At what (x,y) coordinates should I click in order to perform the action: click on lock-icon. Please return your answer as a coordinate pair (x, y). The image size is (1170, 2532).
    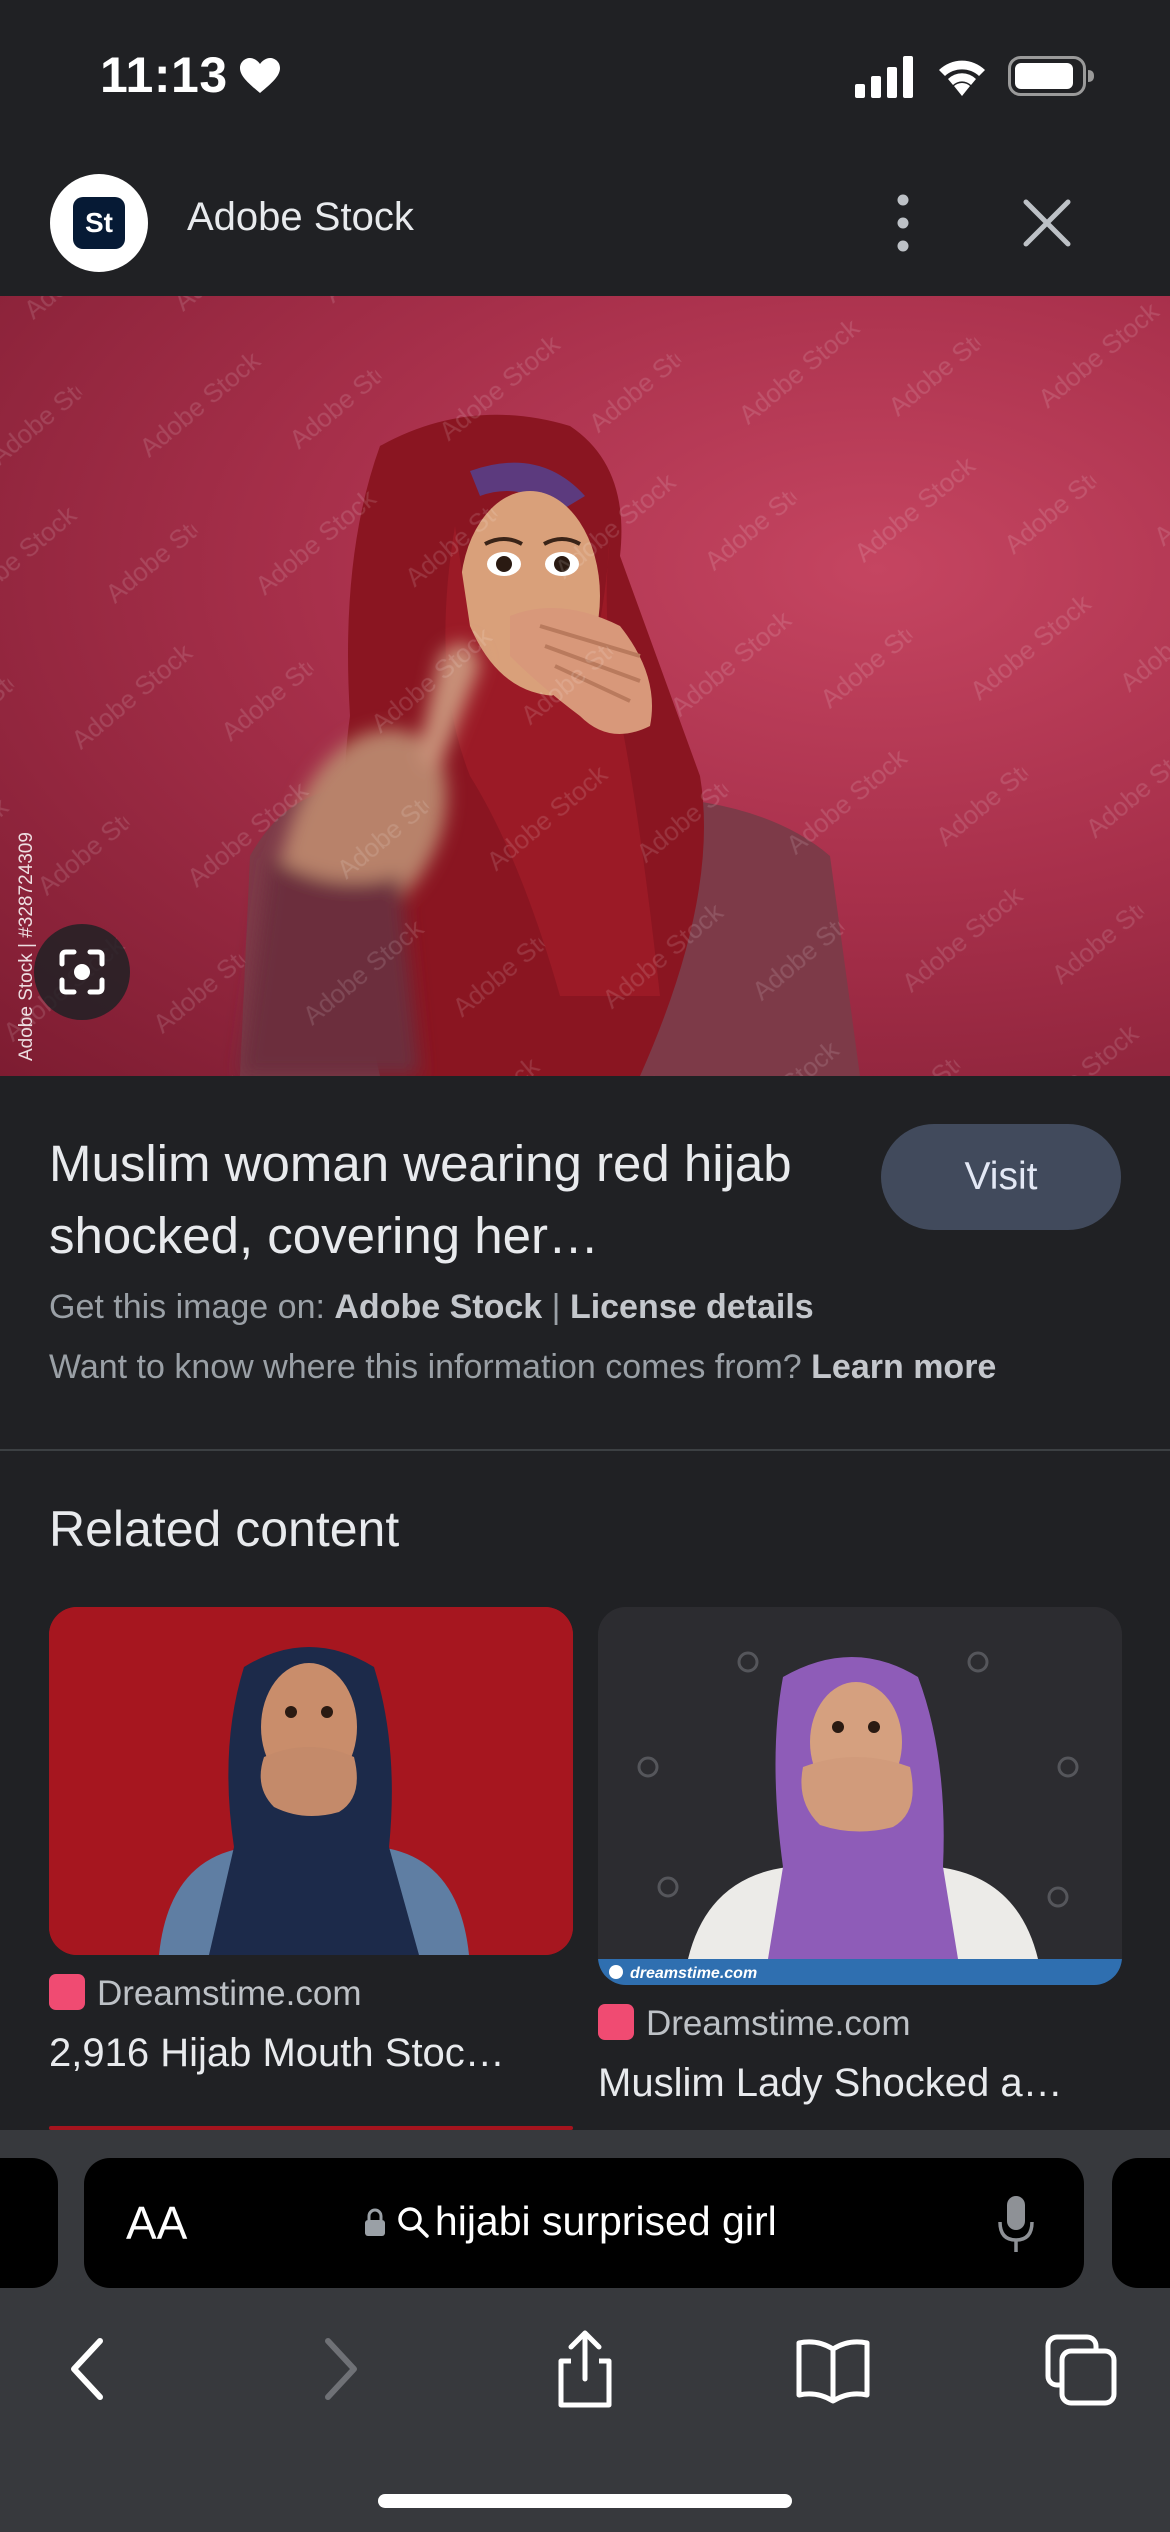
    Looking at the image, I should click on (375, 2222).